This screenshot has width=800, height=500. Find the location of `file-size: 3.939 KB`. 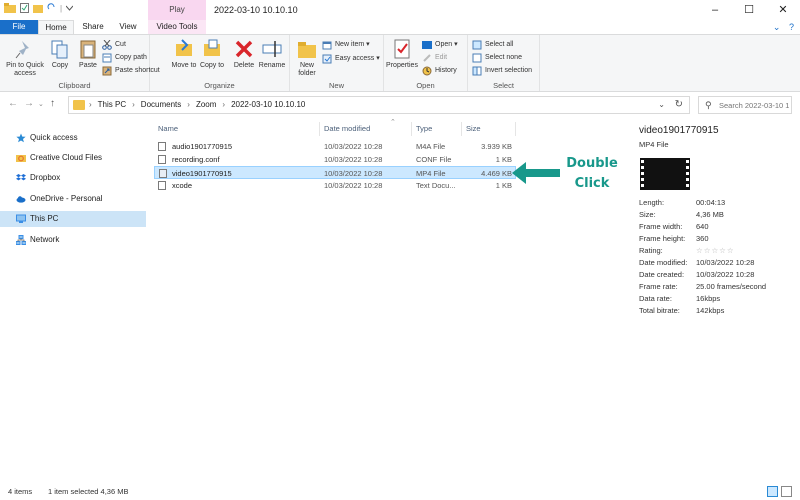

file-size: 3.939 KB is located at coordinates (496, 146).